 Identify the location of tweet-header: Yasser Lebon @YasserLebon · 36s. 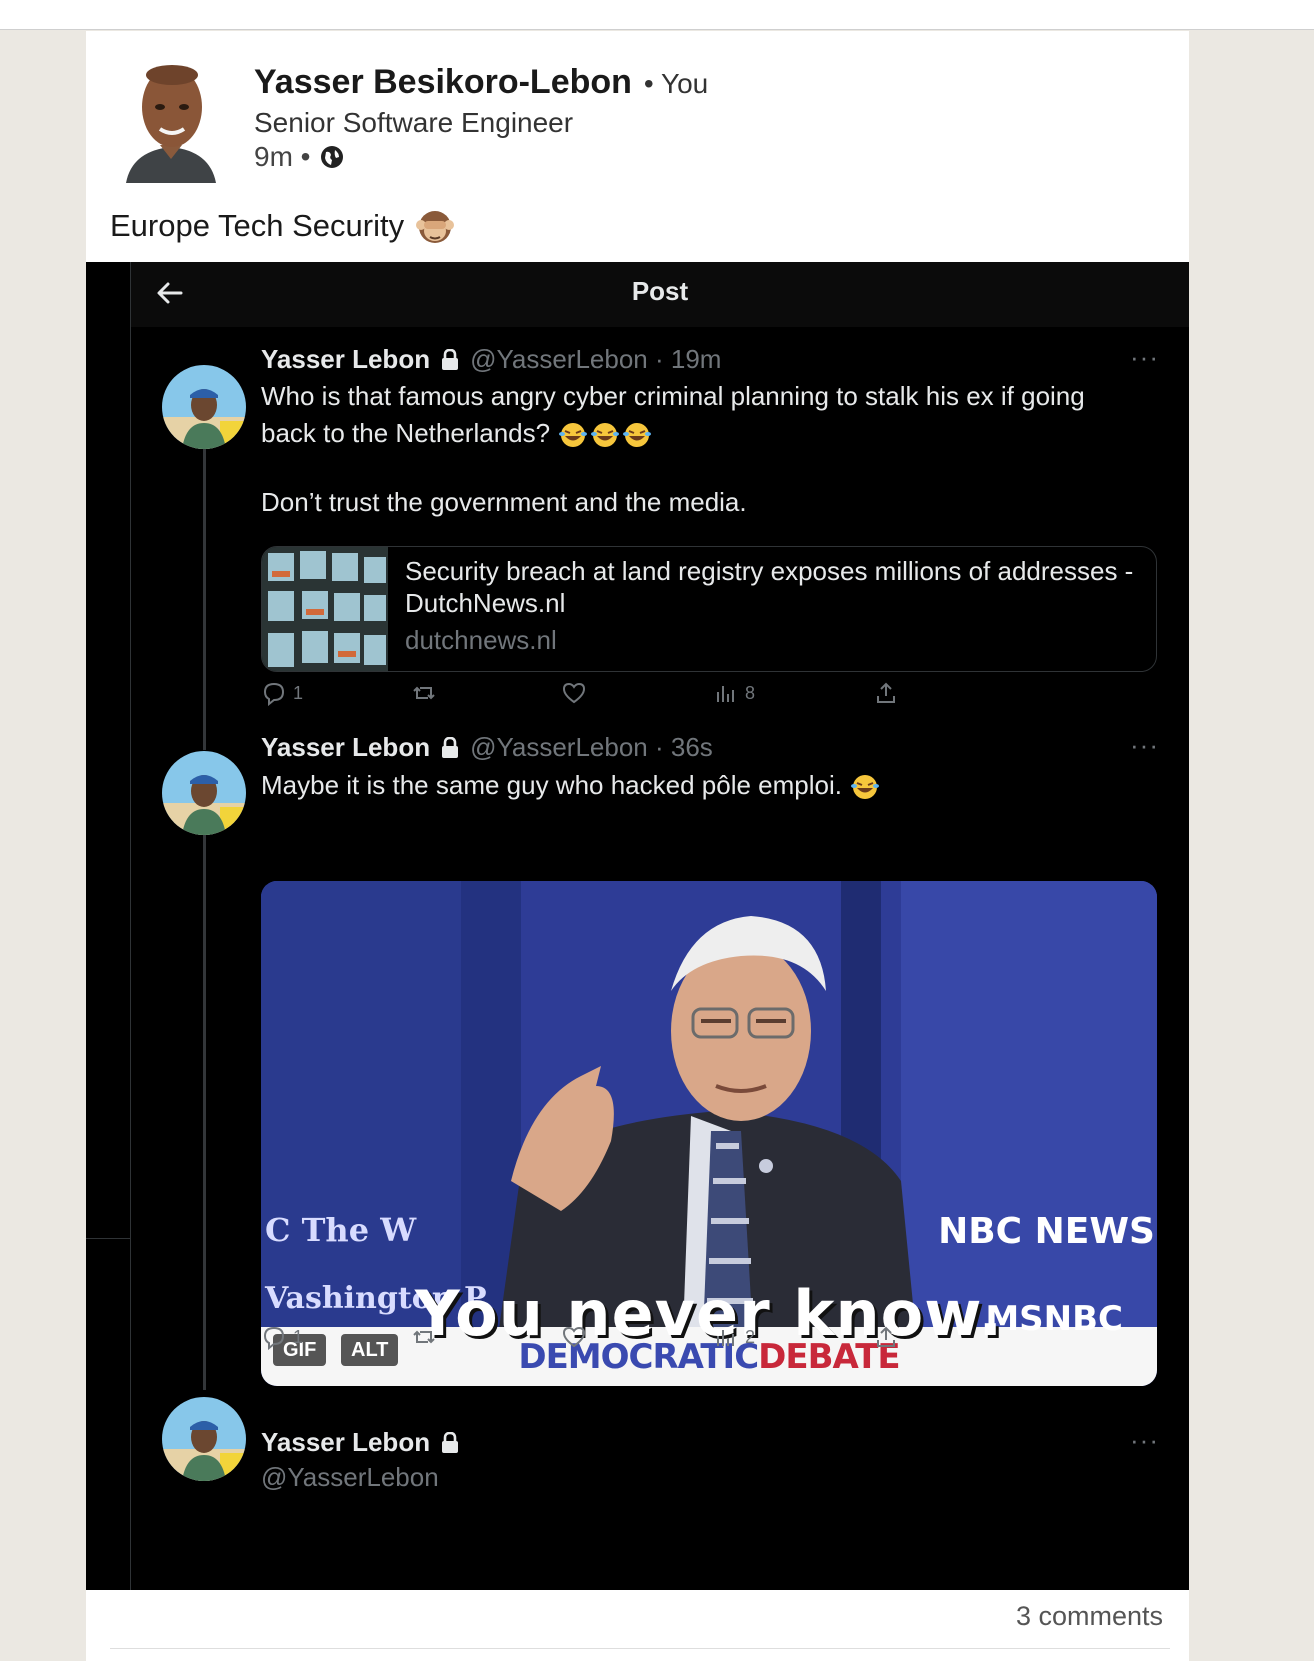
(487, 747).